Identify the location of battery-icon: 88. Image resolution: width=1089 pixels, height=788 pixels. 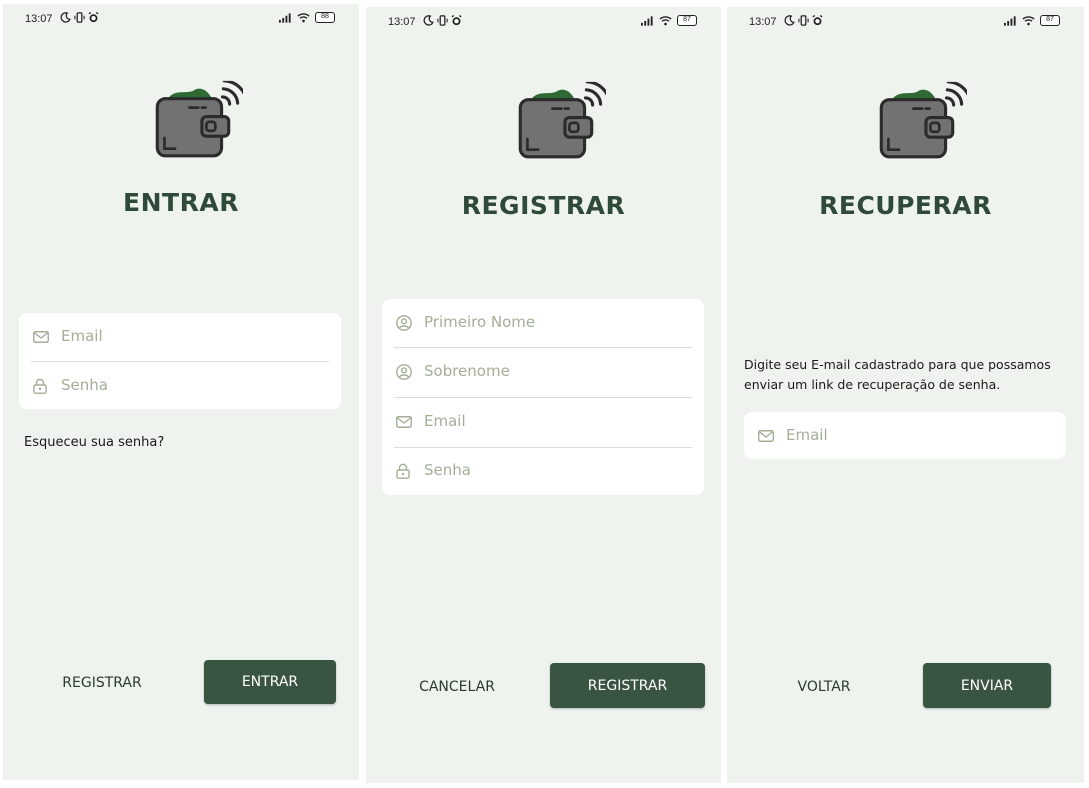
(325, 17).